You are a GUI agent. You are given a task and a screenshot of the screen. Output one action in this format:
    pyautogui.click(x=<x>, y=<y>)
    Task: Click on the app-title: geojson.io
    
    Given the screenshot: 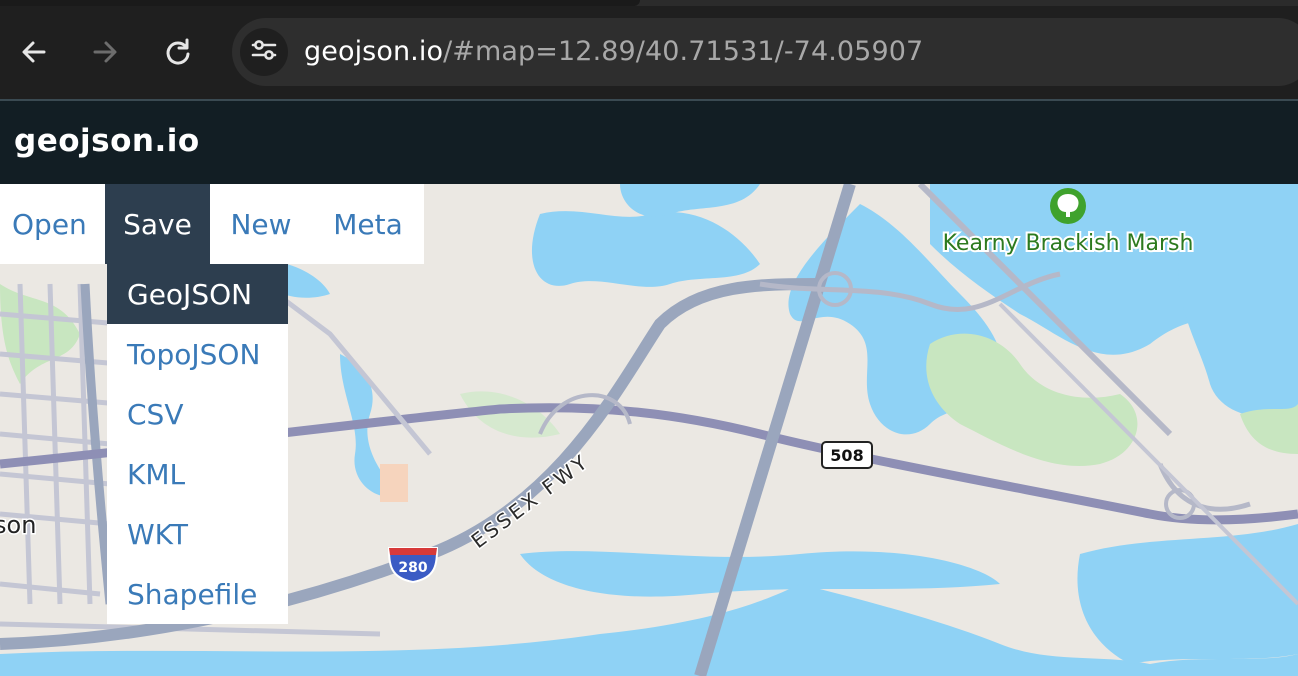 What is the action you would take?
    pyautogui.click(x=107, y=141)
    